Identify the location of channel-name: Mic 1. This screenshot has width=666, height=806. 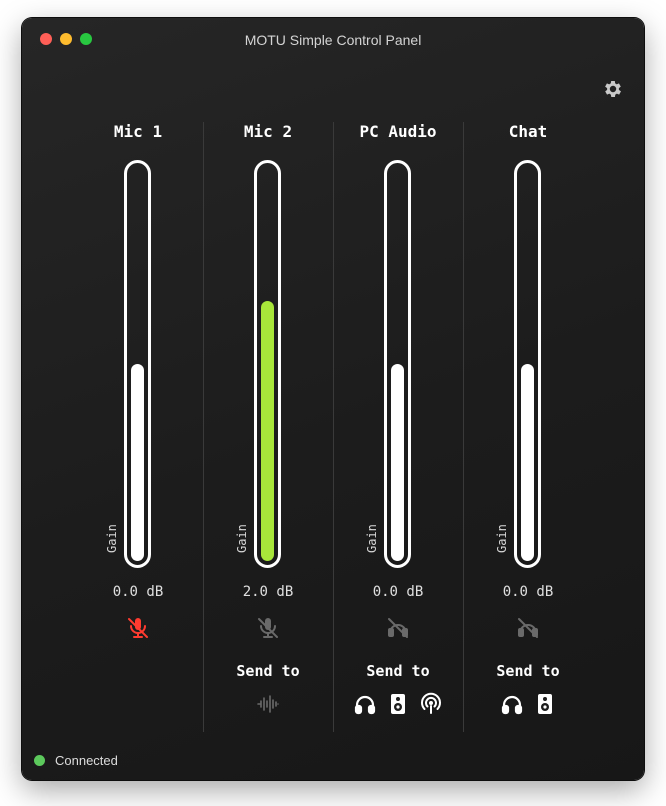
(138, 131).